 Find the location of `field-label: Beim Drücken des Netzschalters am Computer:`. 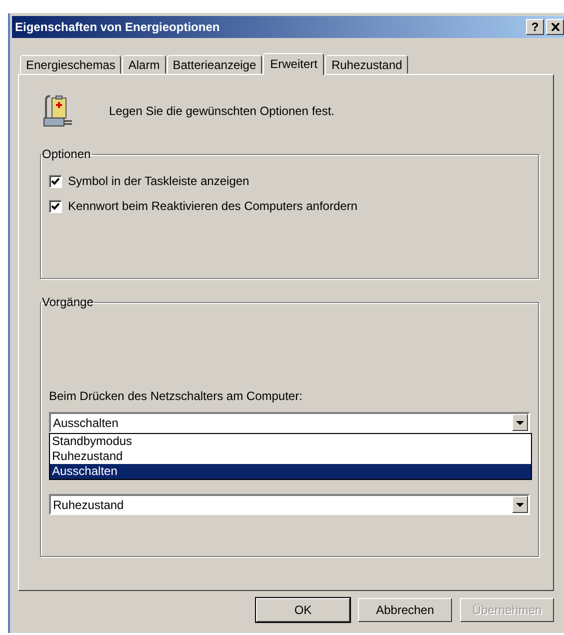

field-label: Beim Drücken des Netzschalters am Computer: is located at coordinates (176, 396).